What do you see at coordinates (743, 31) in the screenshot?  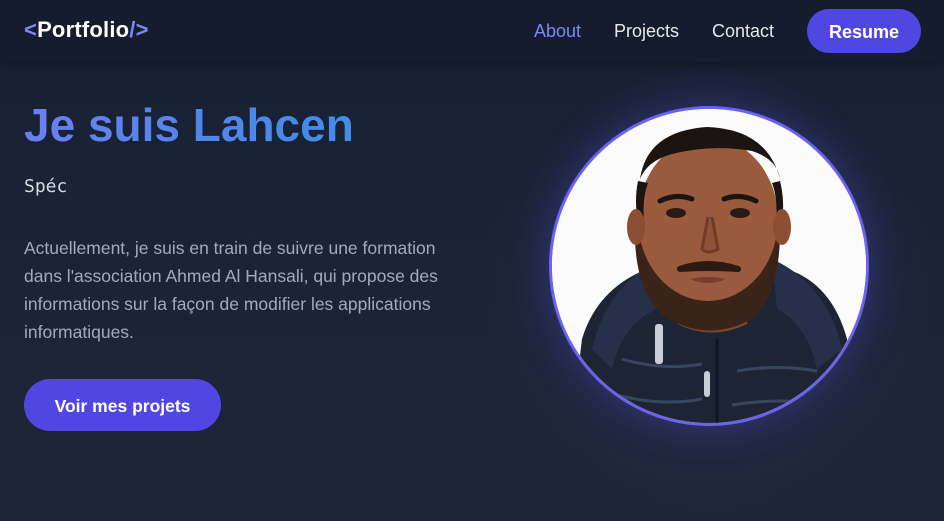 I see `nav-link-contact: Contact` at bounding box center [743, 31].